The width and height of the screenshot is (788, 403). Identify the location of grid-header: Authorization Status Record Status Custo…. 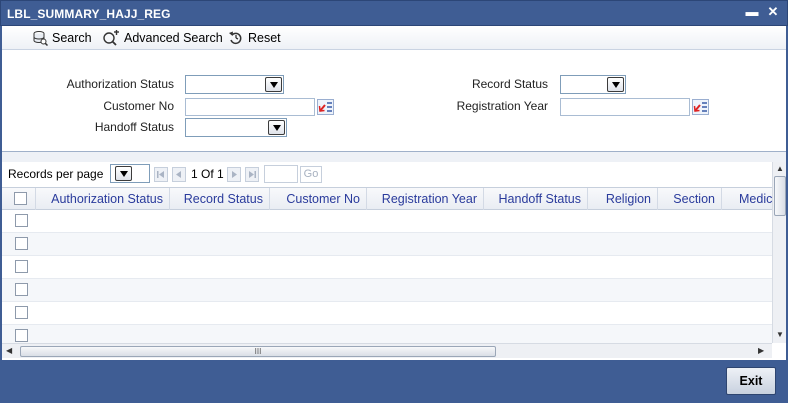
(387, 199).